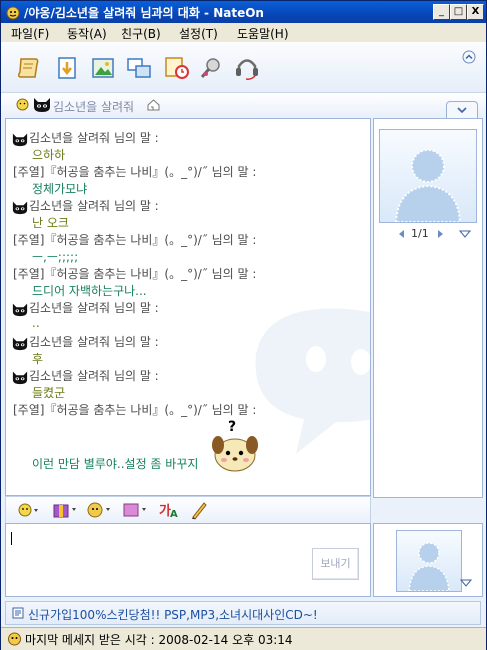 This screenshot has width=487, height=650. I want to click on font-icon: 가 A, so click(169, 510).